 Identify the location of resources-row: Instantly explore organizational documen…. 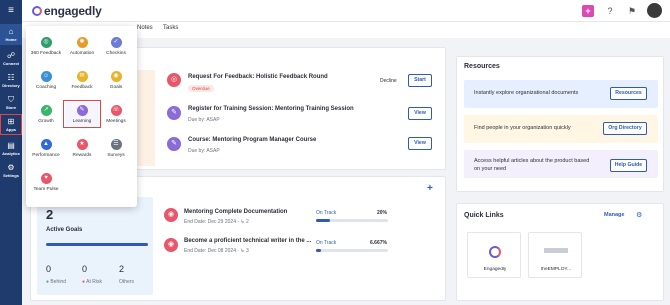
(561, 94).